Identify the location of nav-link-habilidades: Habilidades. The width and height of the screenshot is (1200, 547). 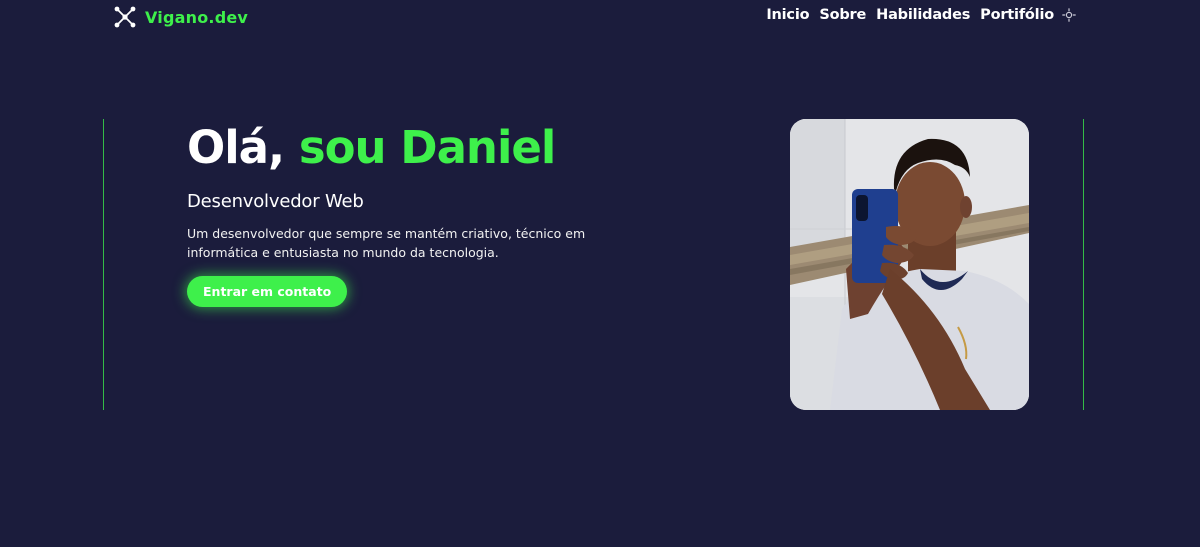
(923, 15).